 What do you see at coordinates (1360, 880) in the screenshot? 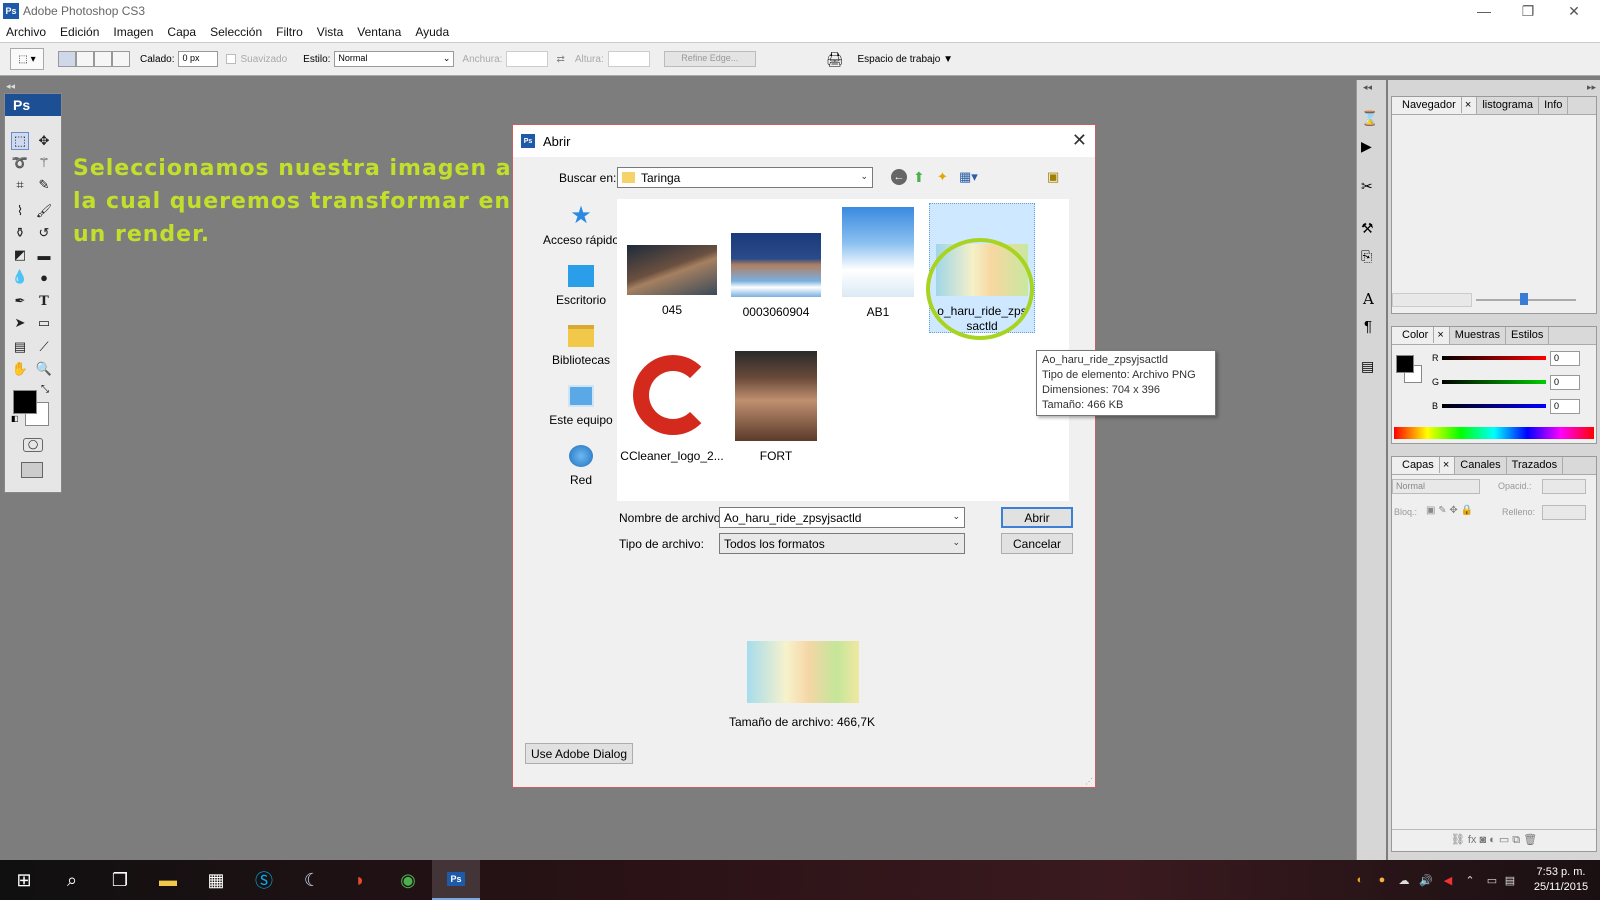
I see `tray-app-icon: ◐` at bounding box center [1360, 880].